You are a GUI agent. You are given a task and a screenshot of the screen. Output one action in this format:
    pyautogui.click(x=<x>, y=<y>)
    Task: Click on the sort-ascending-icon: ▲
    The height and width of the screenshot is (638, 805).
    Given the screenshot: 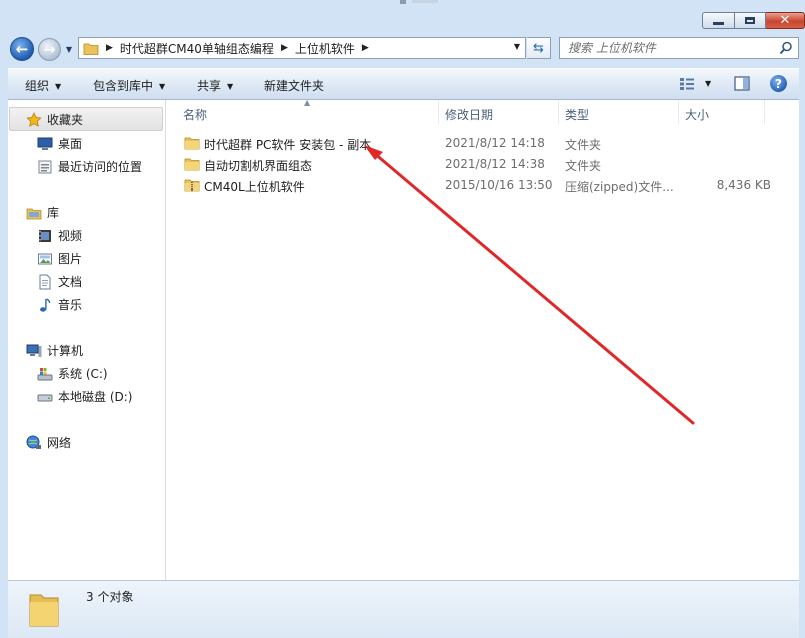 What is the action you would take?
    pyautogui.click(x=307, y=102)
    